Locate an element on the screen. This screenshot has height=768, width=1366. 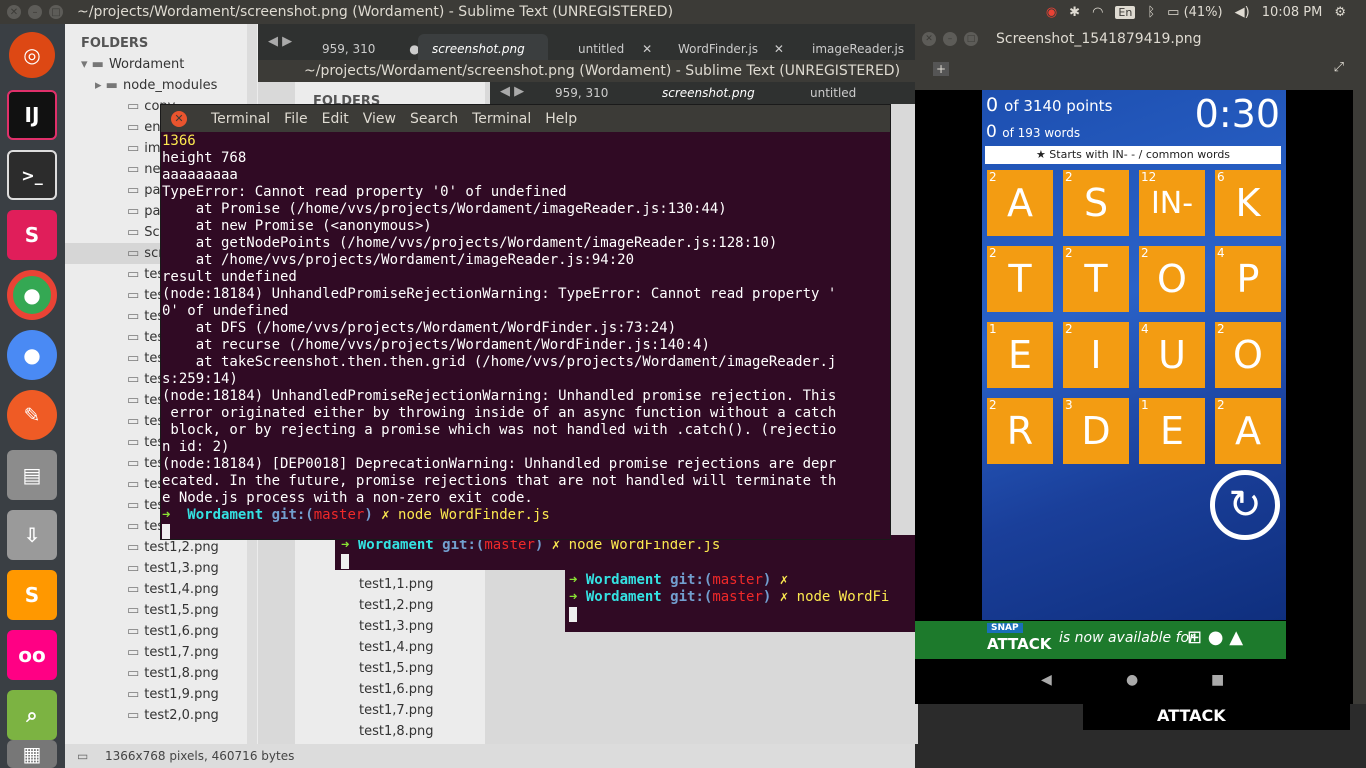
chrome-icon: ● is located at coordinates (32, 295).